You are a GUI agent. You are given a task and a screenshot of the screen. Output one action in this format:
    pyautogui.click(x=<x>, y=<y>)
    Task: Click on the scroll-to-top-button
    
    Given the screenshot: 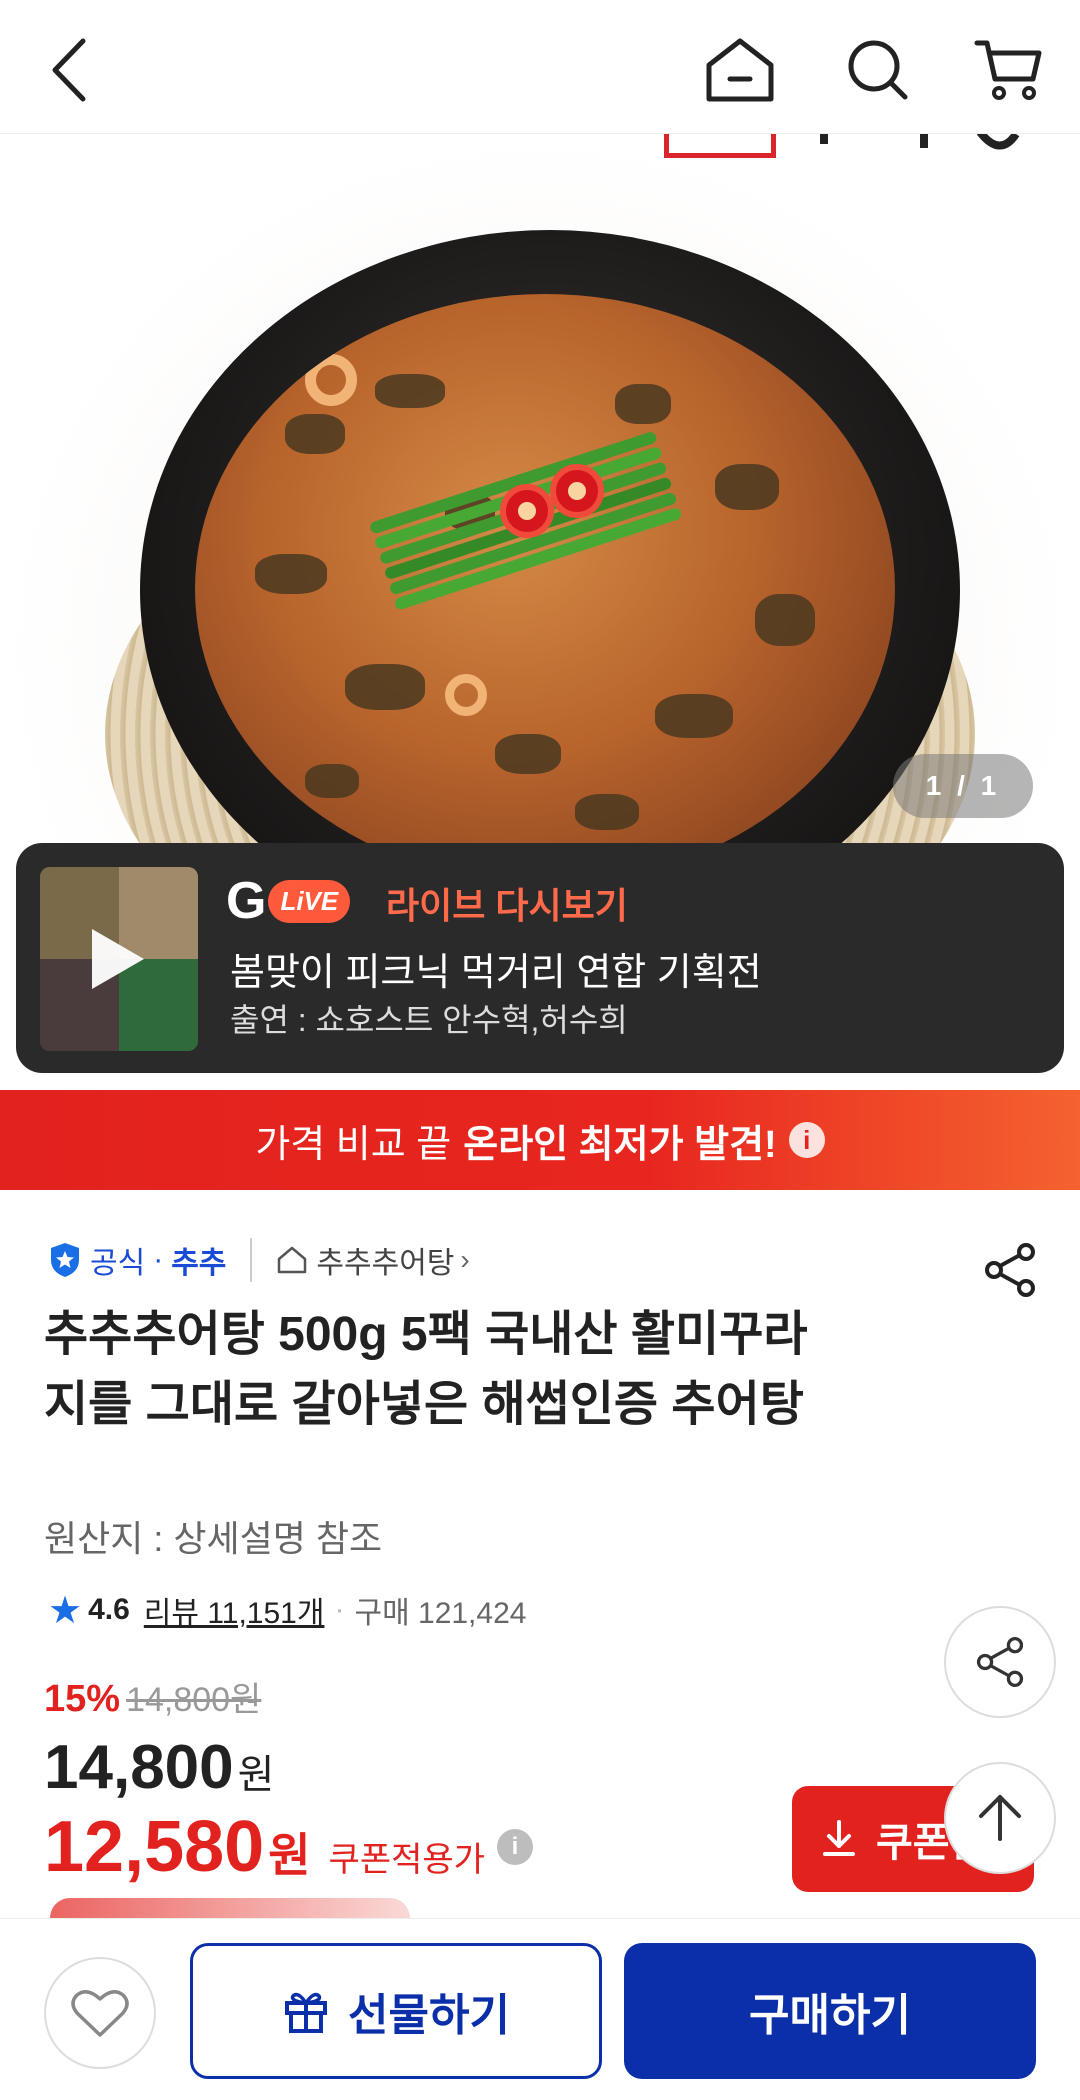 What is the action you would take?
    pyautogui.click(x=1000, y=1818)
    